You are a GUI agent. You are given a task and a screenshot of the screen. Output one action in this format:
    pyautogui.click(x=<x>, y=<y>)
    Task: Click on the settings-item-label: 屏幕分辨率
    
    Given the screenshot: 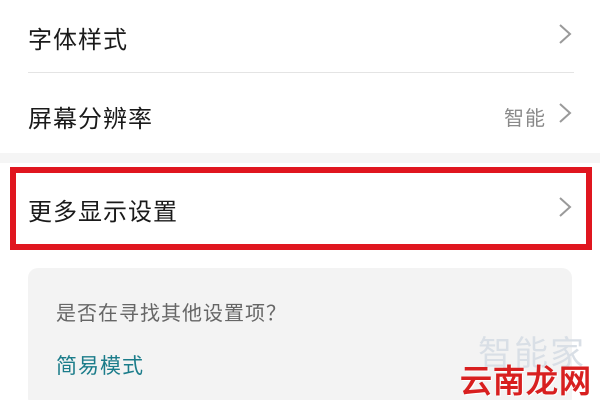 What is the action you would take?
    pyautogui.click(x=90, y=119)
    